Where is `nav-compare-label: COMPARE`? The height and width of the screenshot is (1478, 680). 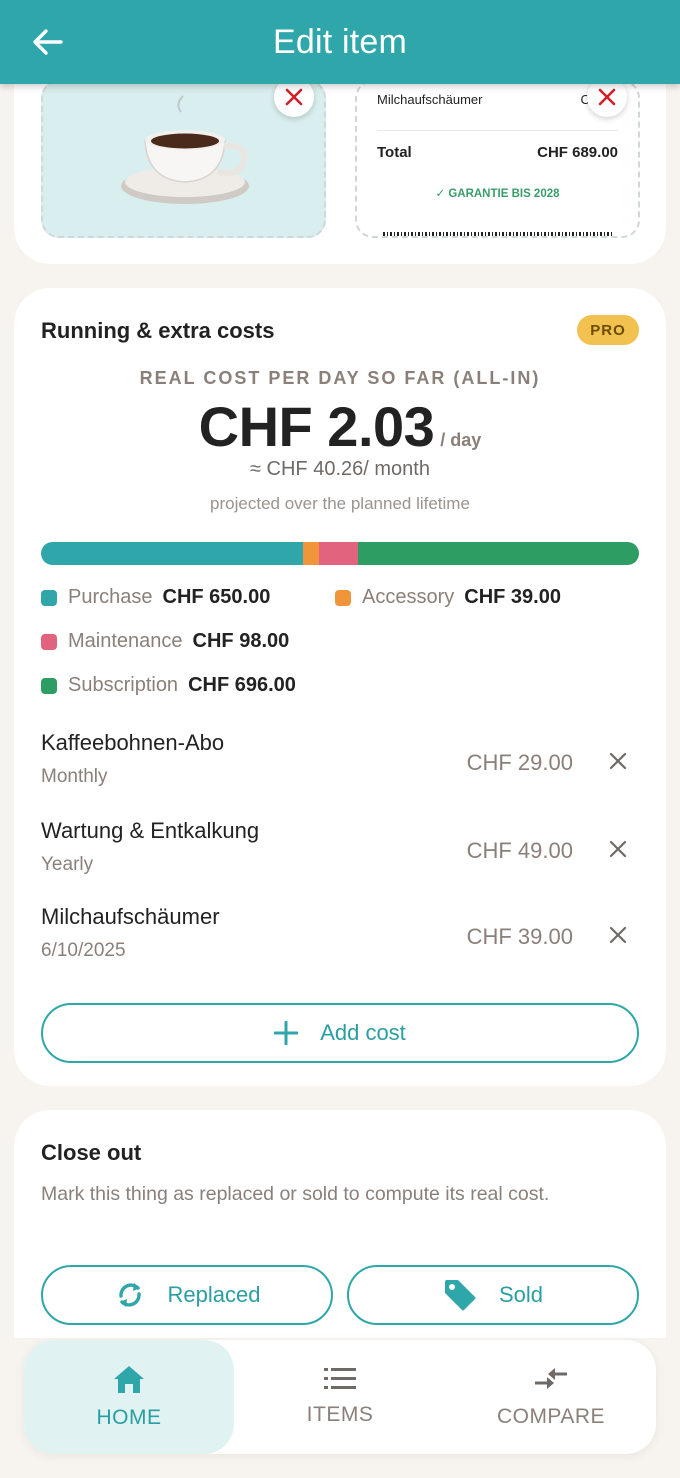
nav-compare-label: COMPARE is located at coordinates (551, 1416).